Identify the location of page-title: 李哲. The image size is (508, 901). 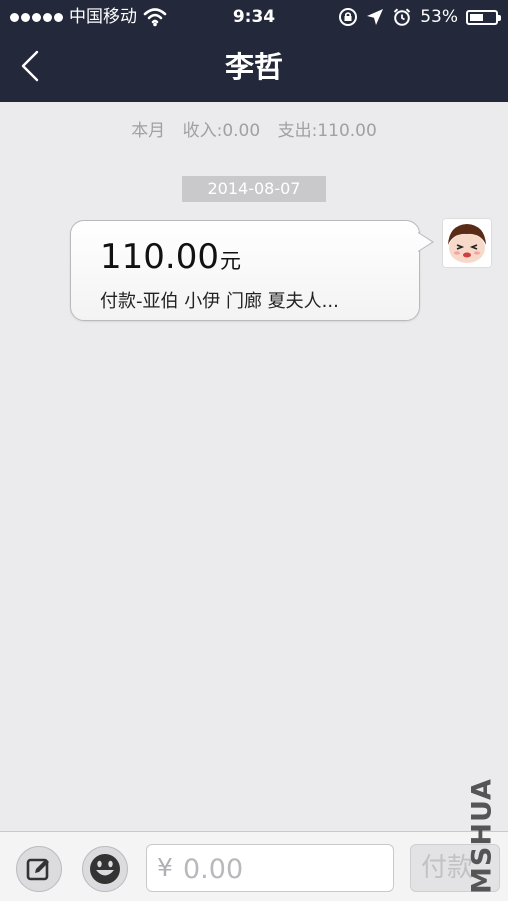
(253, 67).